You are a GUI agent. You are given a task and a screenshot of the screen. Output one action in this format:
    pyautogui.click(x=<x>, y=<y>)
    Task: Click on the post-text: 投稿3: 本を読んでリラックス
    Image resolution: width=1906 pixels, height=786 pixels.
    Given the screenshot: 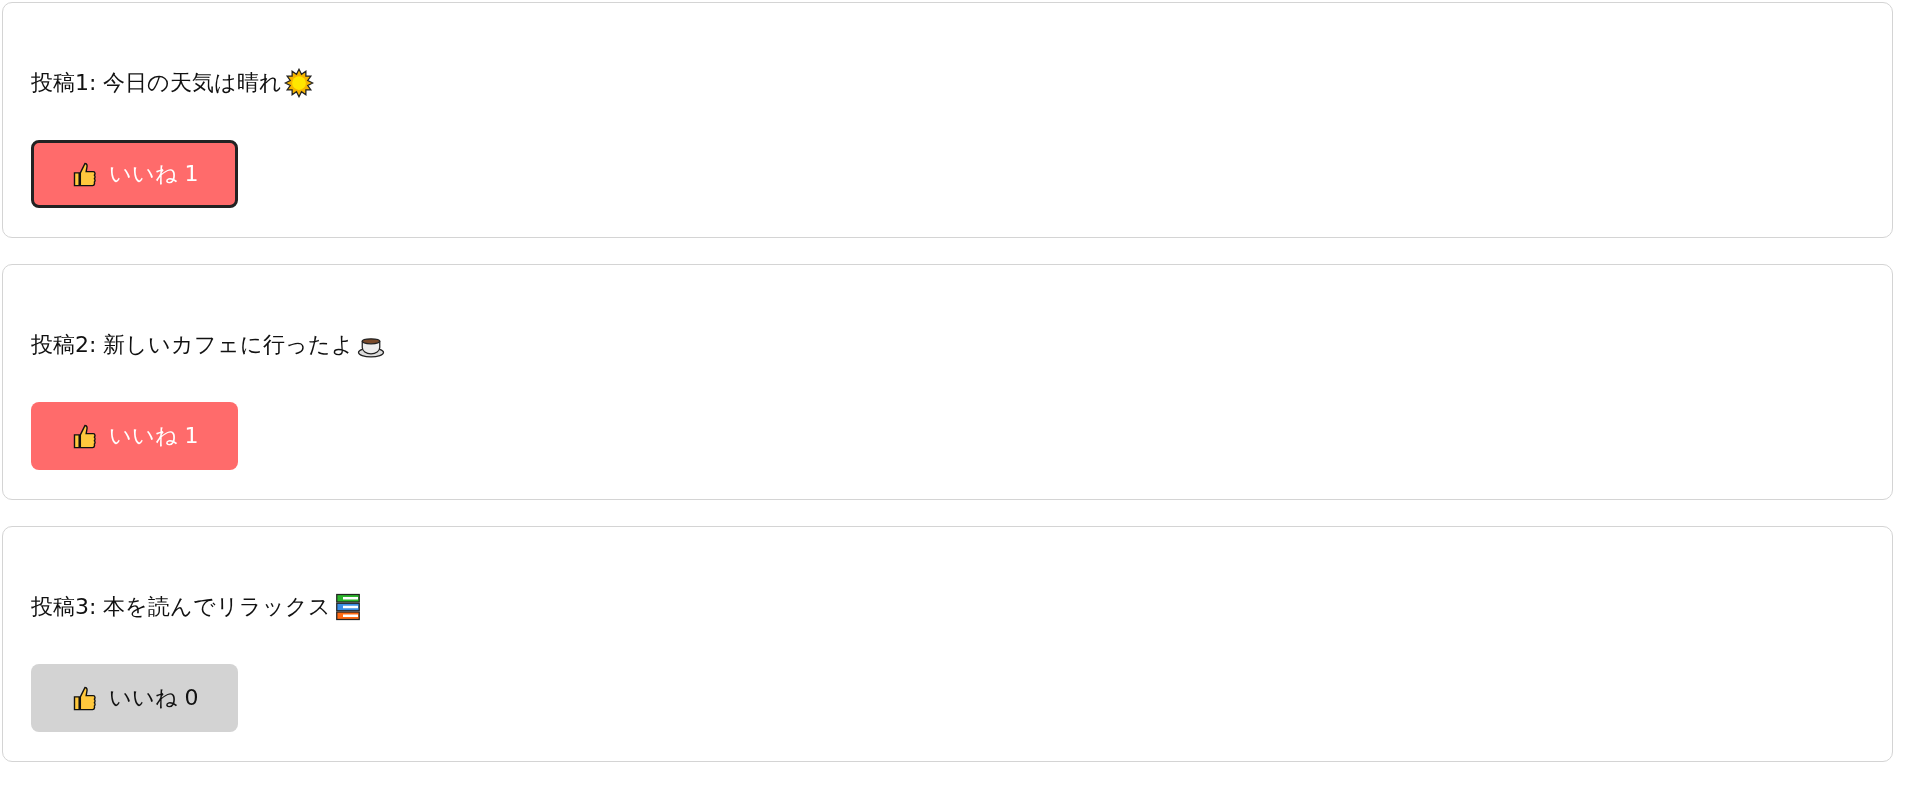 What is the action you would take?
    pyautogui.click(x=181, y=607)
    